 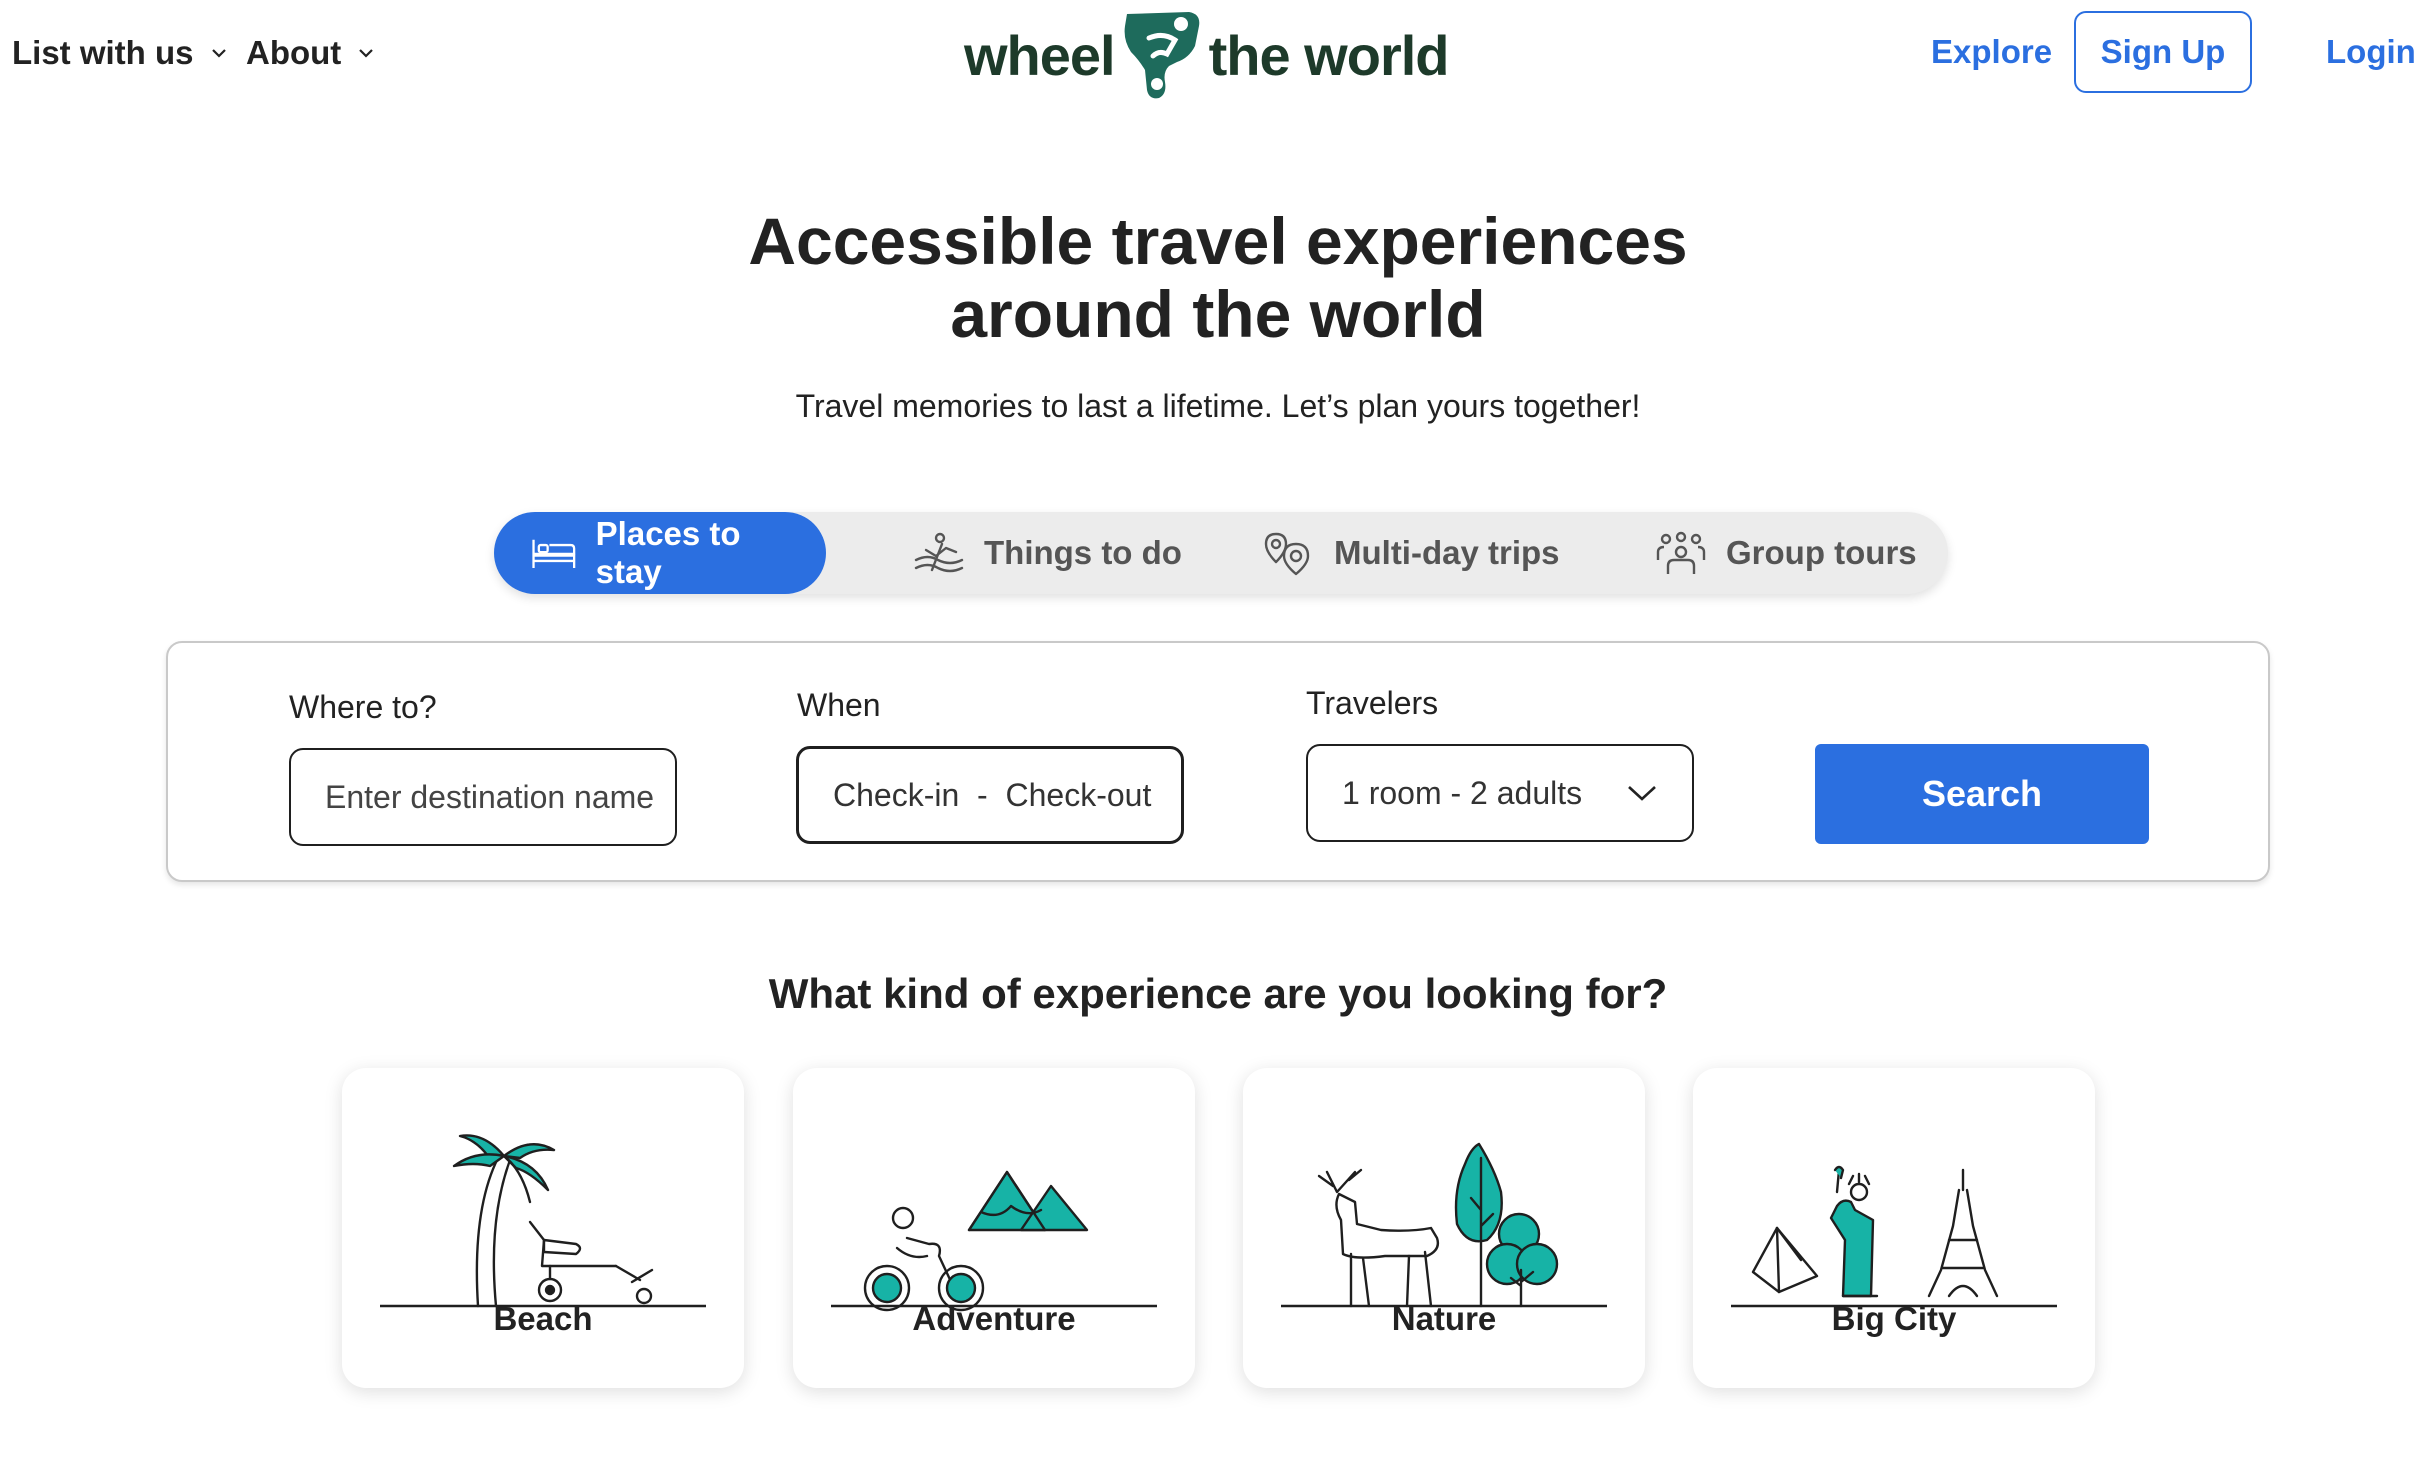 What do you see at coordinates (1462, 792) in the screenshot?
I see `travelers-value: 1 room - 2 adults` at bounding box center [1462, 792].